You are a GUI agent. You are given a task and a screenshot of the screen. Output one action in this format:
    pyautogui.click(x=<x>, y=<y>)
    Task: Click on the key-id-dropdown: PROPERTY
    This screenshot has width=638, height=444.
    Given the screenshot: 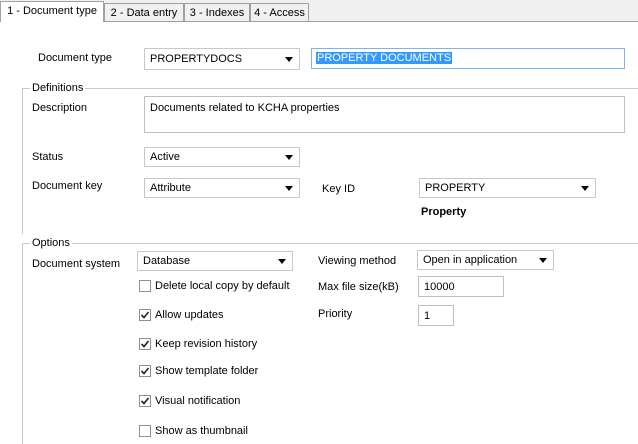 What is the action you would take?
    pyautogui.click(x=507, y=188)
    